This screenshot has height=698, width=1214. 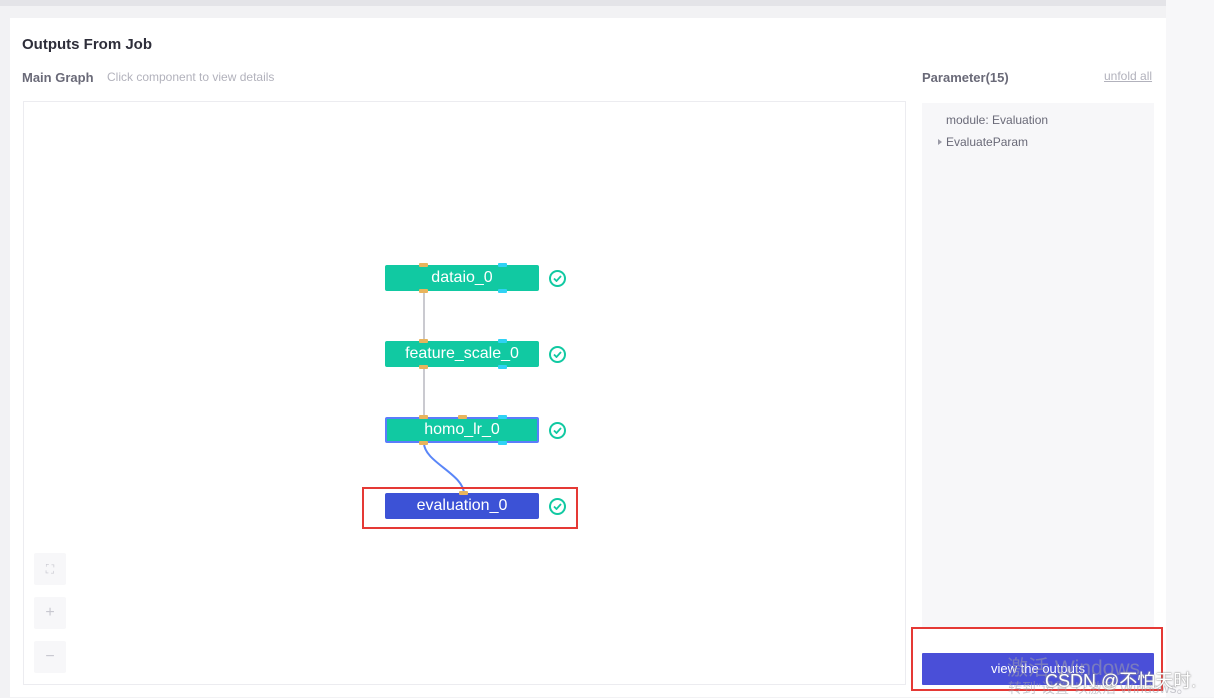 I want to click on page-title: Outputs From Job, so click(x=87, y=44).